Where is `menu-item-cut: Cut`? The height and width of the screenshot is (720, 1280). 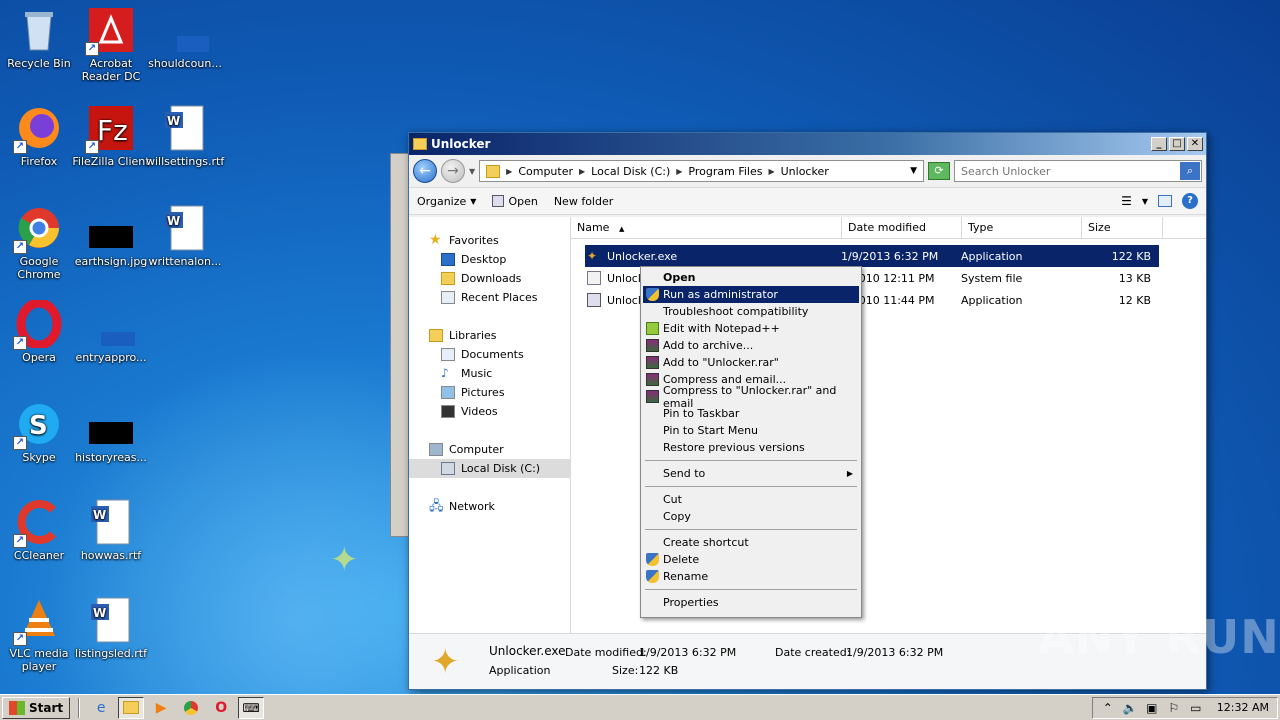 menu-item-cut: Cut is located at coordinates (751, 499).